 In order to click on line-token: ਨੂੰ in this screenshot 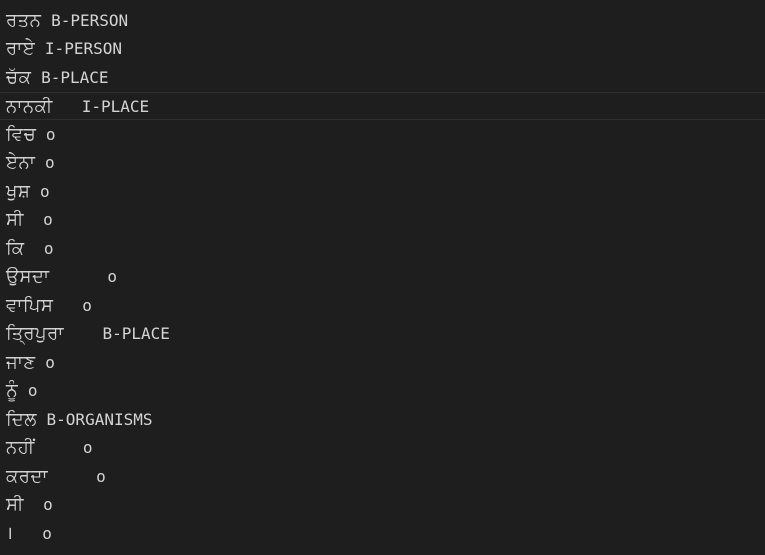, I will do `click(12, 390)`.